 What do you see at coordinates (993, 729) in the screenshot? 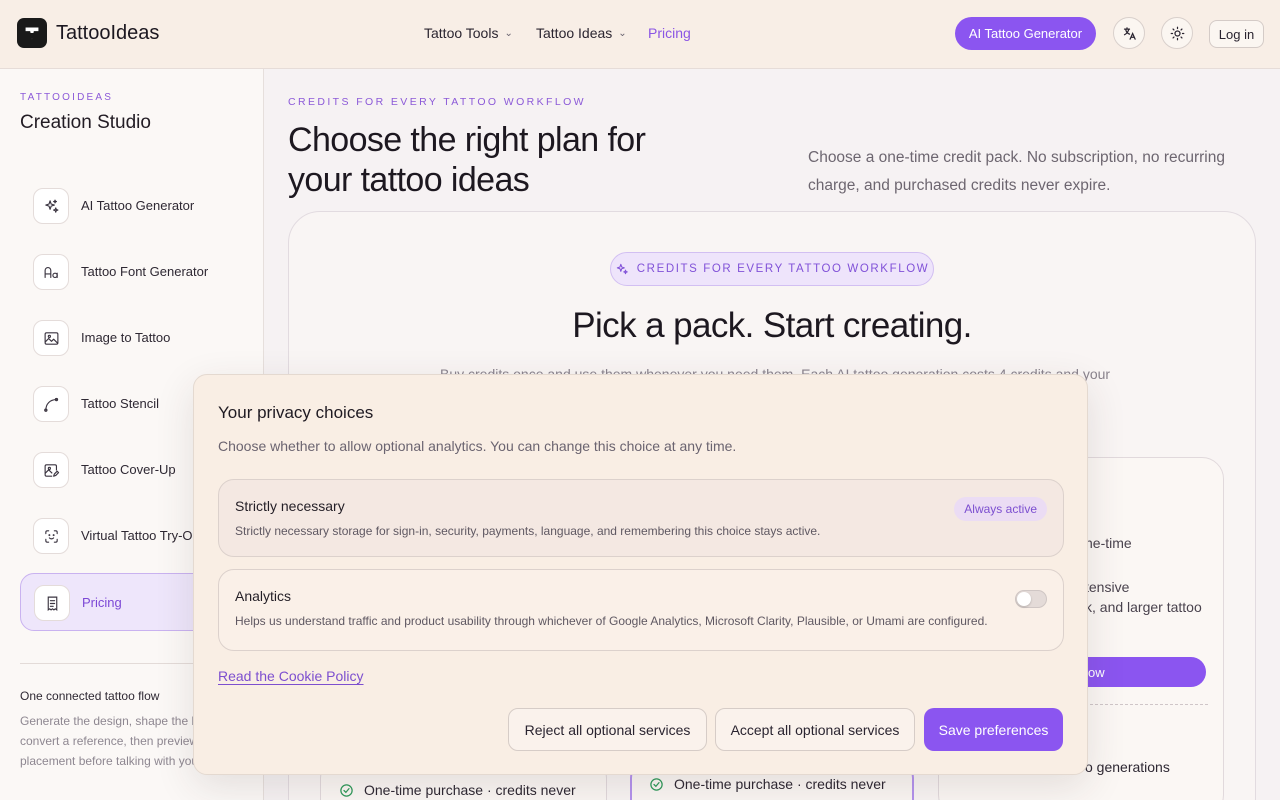
I see `save-preferences-button: Save preferences` at bounding box center [993, 729].